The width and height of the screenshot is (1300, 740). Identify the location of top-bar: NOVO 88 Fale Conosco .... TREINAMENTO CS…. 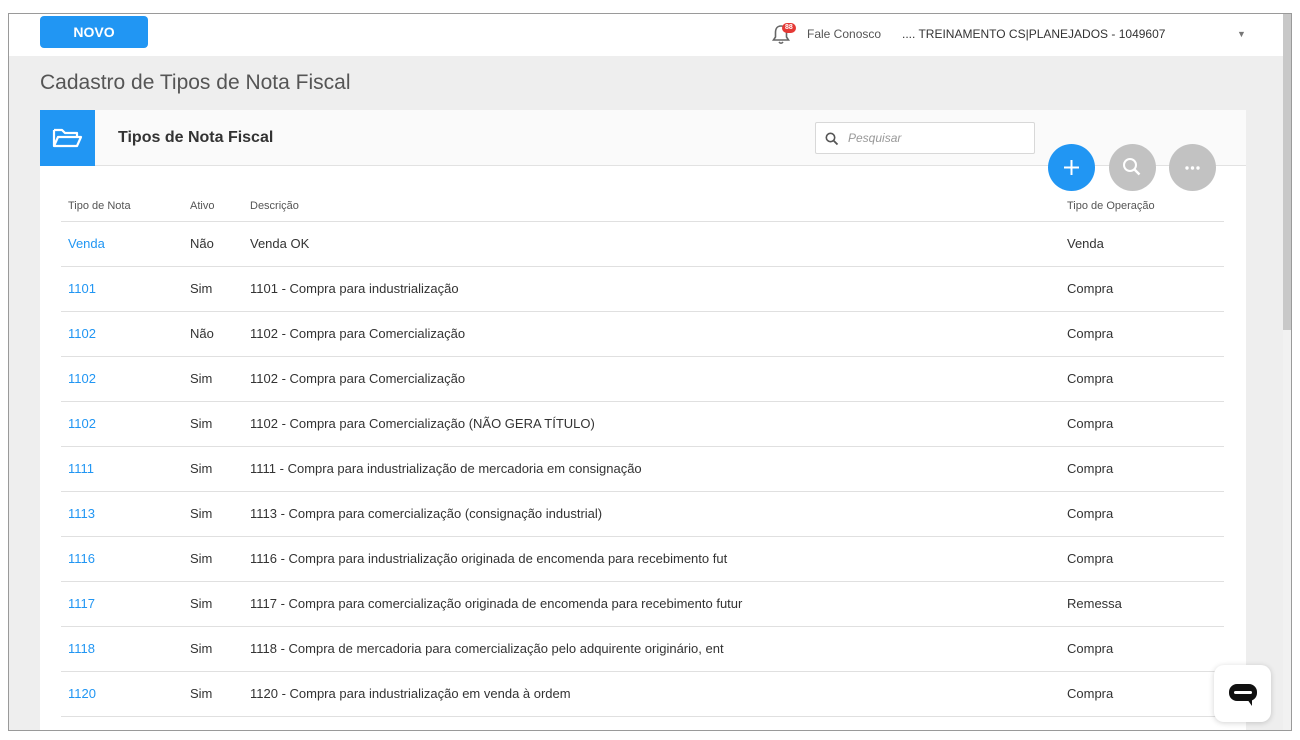
(647, 35).